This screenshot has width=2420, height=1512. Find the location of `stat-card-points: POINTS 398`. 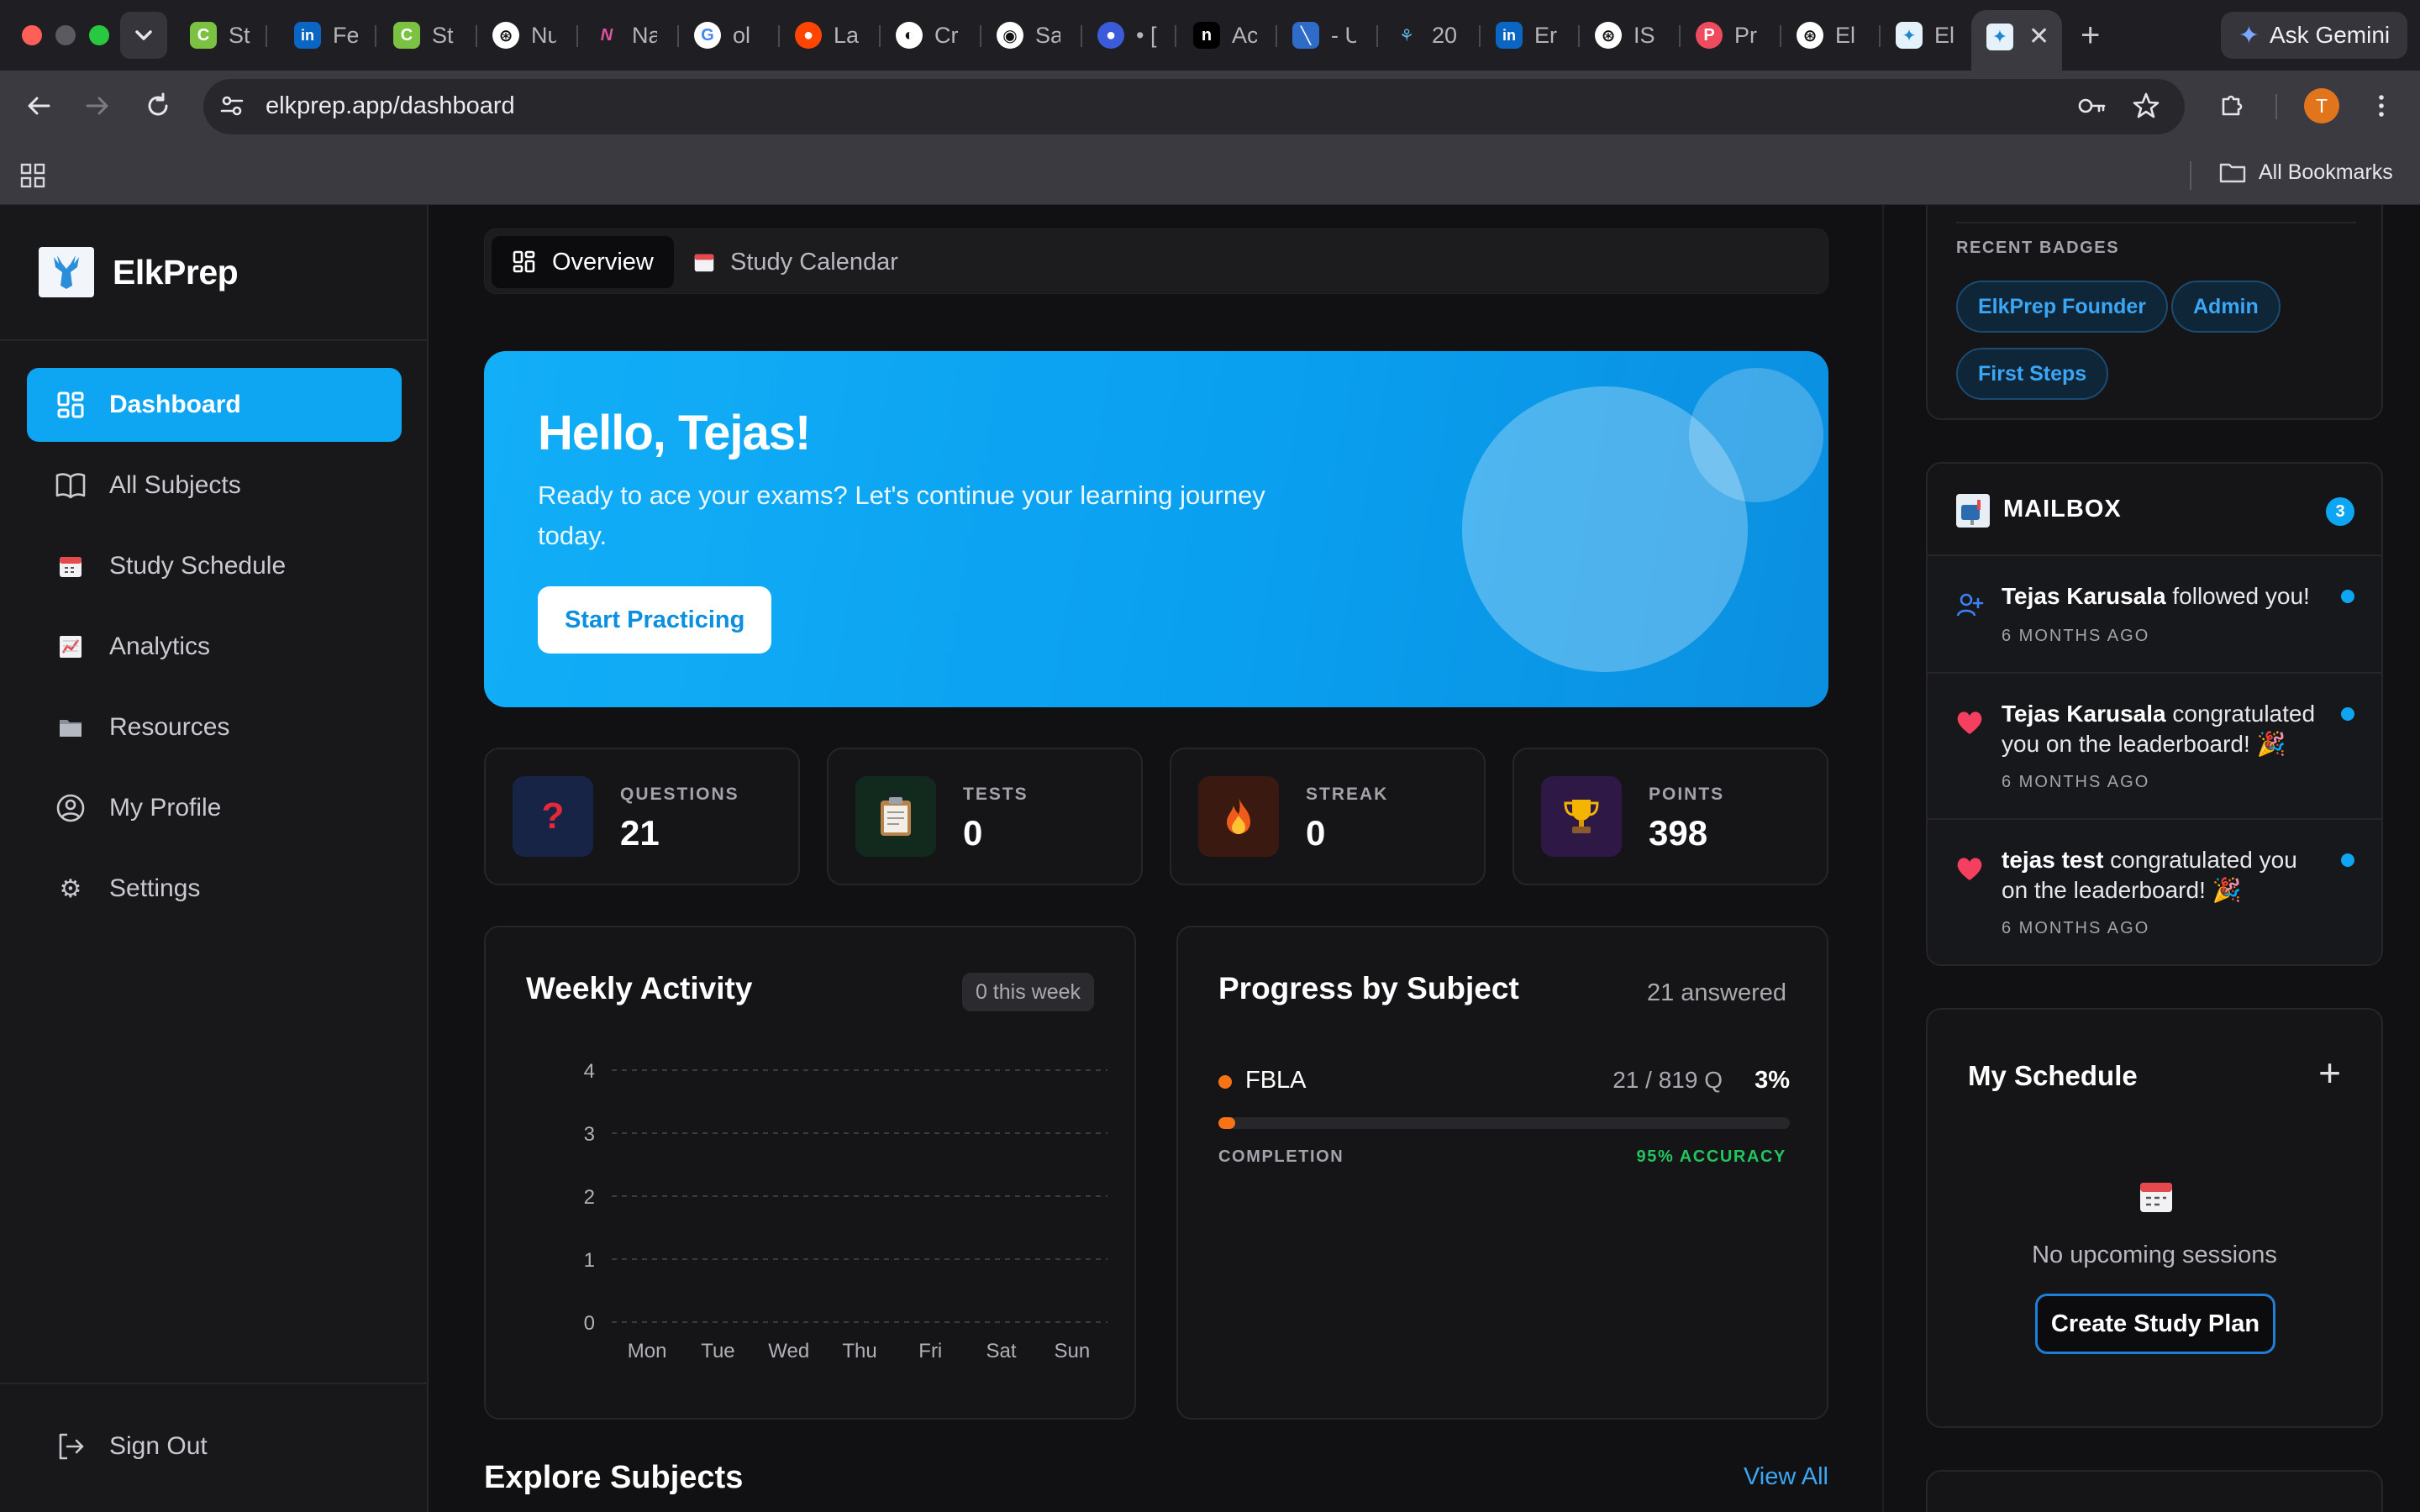

stat-card-points: POINTS 398 is located at coordinates (1670, 816).